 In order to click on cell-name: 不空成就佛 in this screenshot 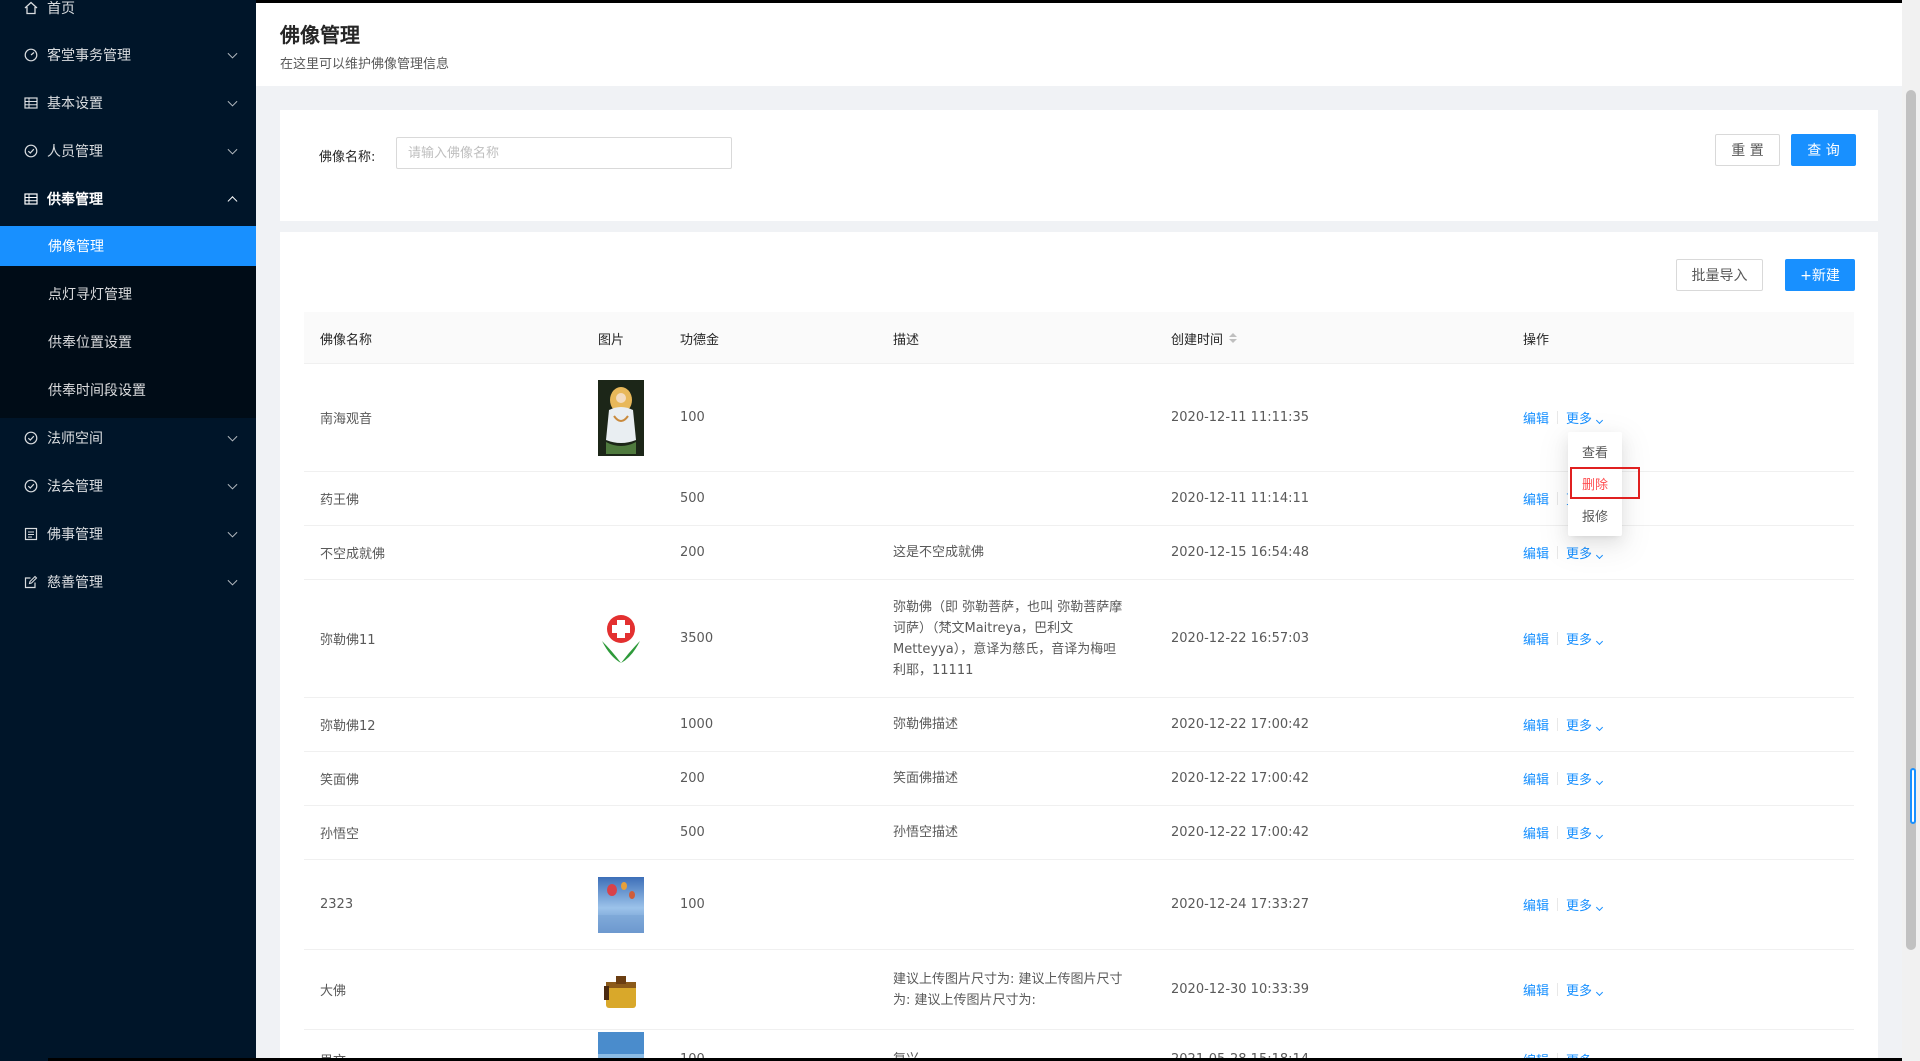, I will do `click(353, 554)`.